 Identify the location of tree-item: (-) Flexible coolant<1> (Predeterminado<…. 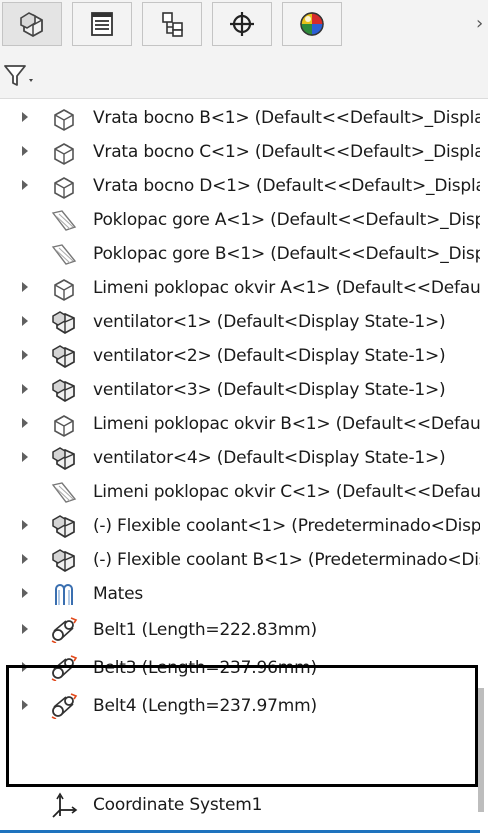
(240, 526).